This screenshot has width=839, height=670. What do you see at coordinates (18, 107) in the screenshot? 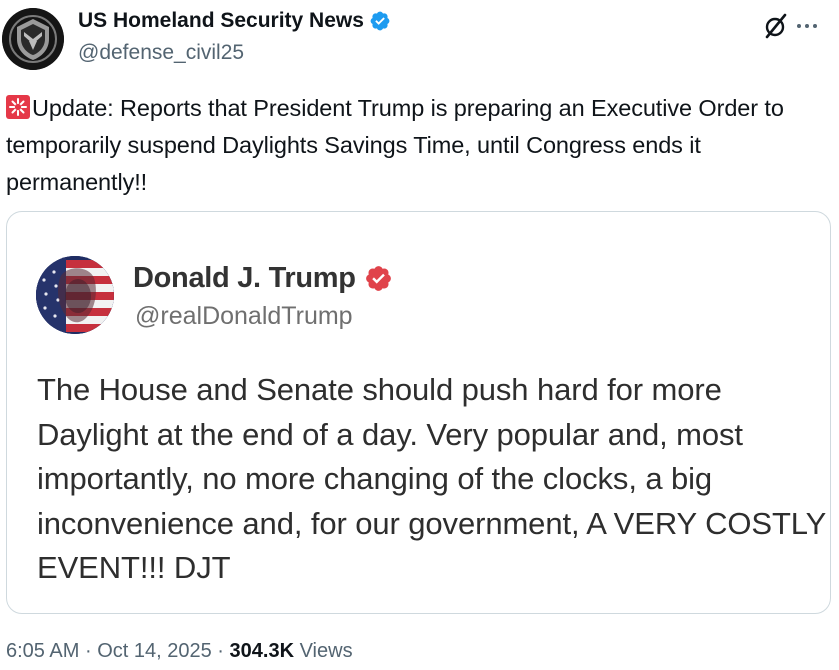
I see `siren-icon` at bounding box center [18, 107].